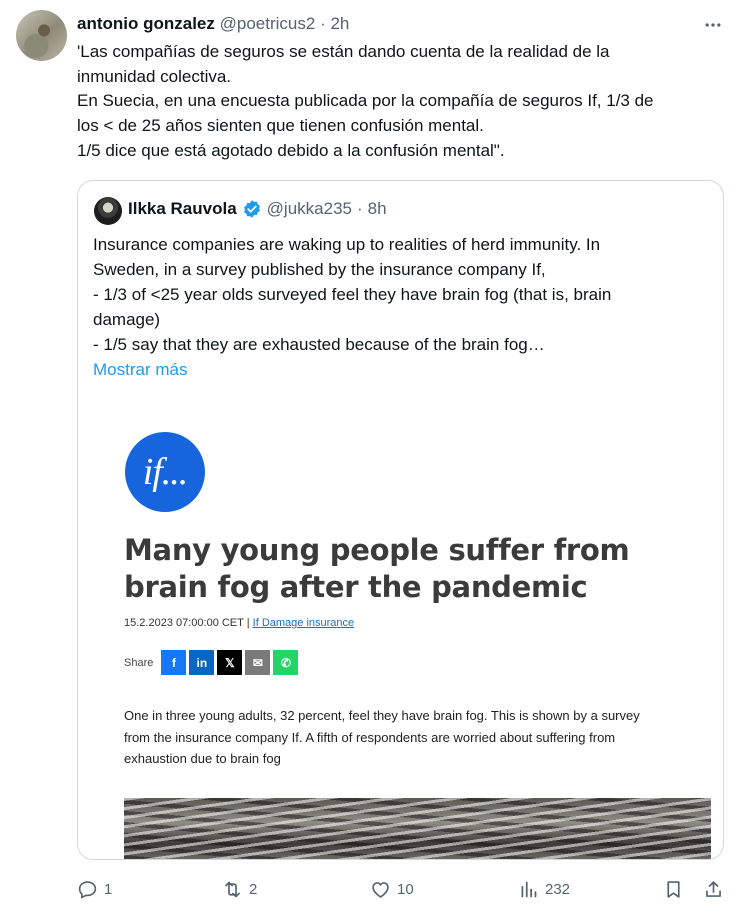  What do you see at coordinates (529, 889) in the screenshot?
I see `views-icon` at bounding box center [529, 889].